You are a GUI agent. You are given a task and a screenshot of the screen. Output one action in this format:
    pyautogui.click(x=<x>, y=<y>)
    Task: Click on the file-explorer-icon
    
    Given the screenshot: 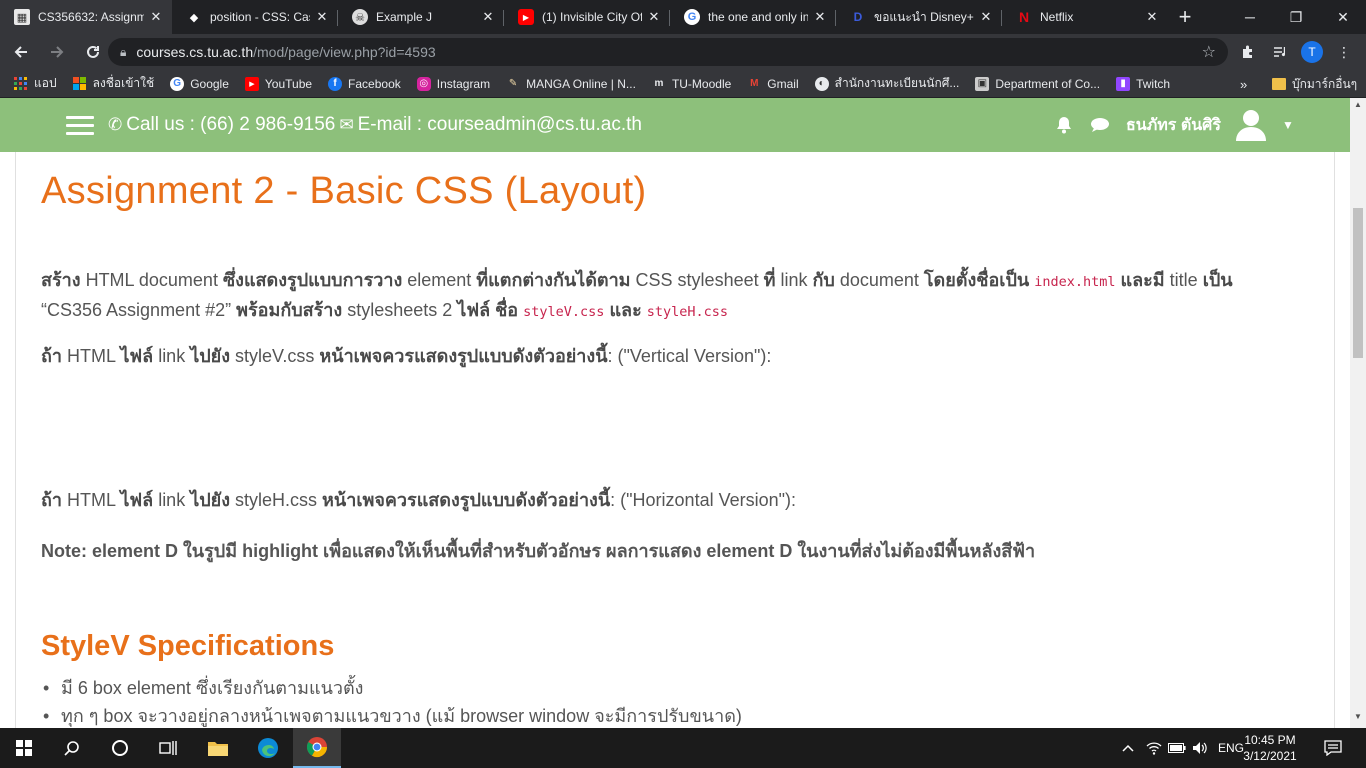 What is the action you would take?
    pyautogui.click(x=218, y=748)
    